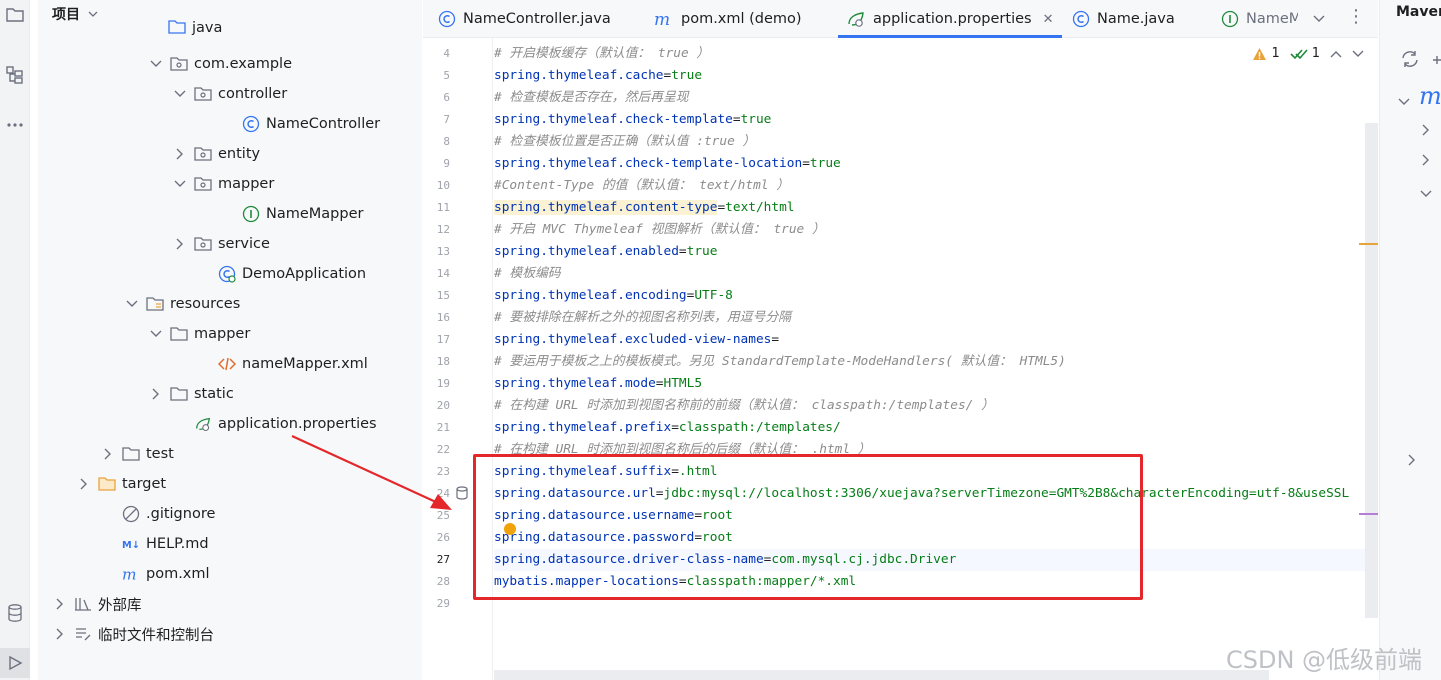 The width and height of the screenshot is (1441, 680). I want to click on tree-item: com.example, so click(220, 64).